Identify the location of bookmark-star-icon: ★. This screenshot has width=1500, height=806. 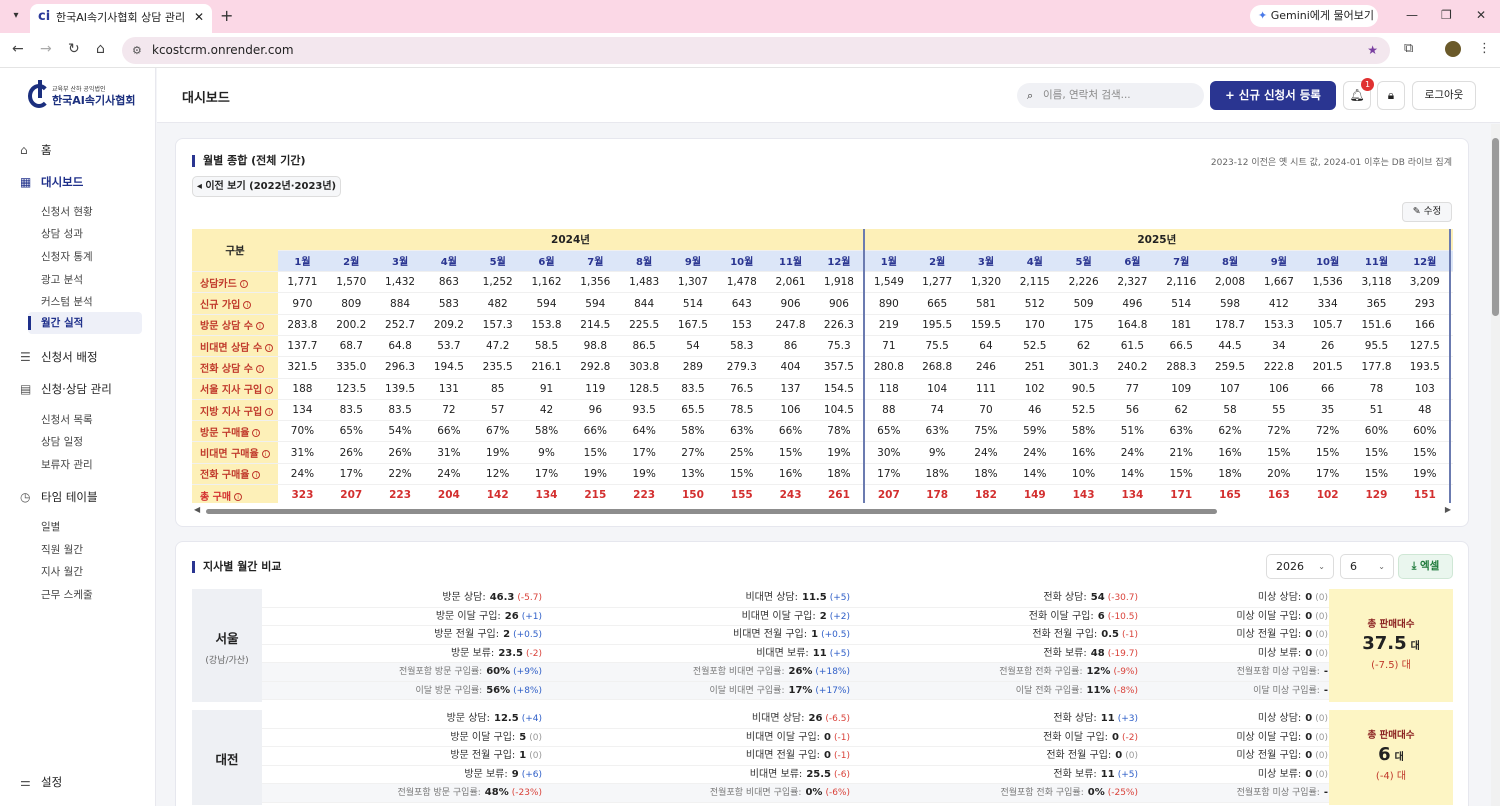
(1372, 50).